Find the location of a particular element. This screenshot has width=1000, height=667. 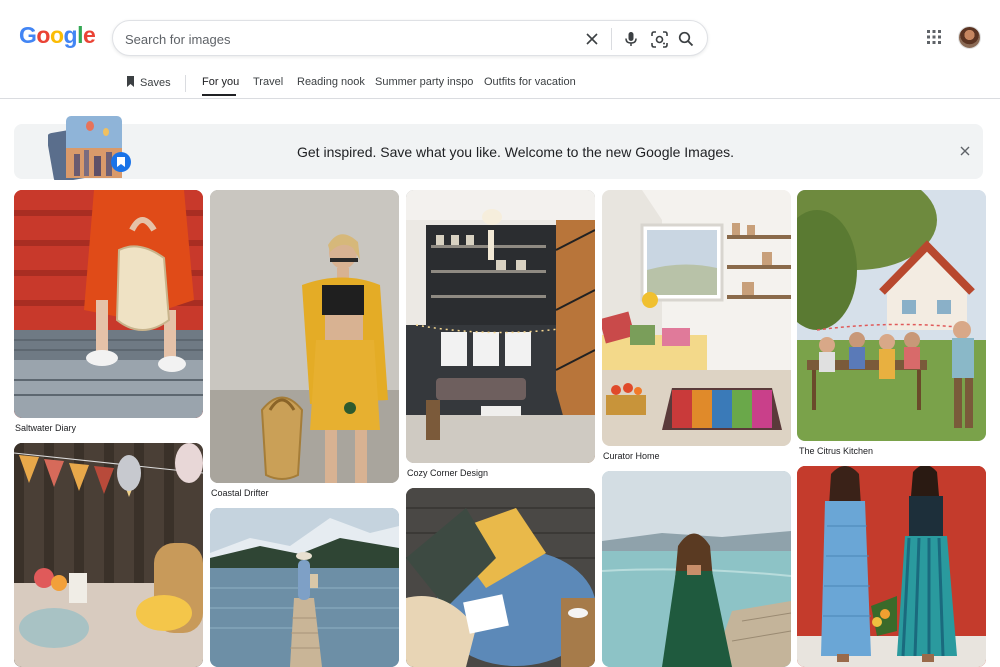

logo-letter: G is located at coordinates (28, 35).